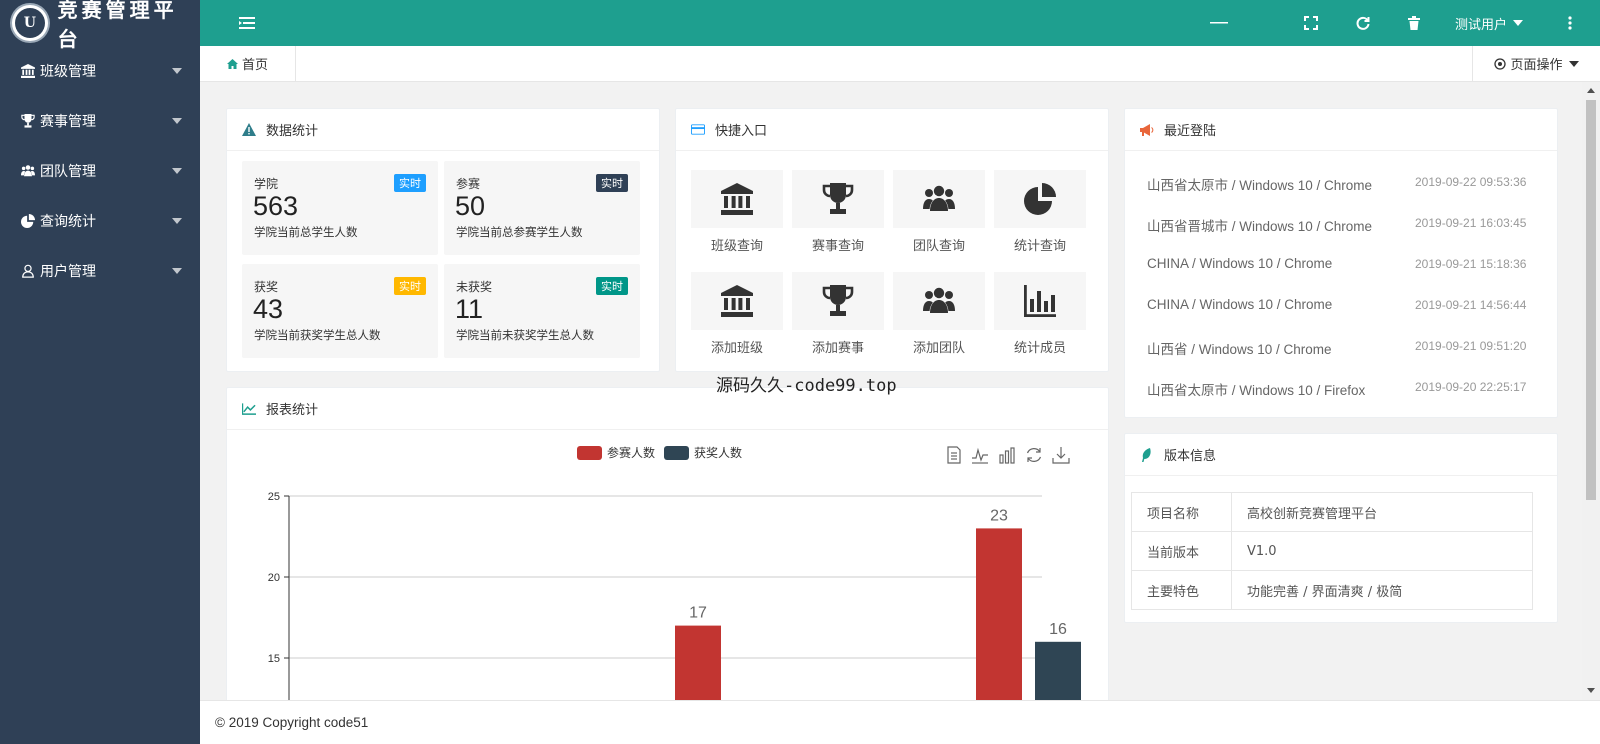 This screenshot has height=744, width=1600. What do you see at coordinates (1219, 23) in the screenshot?
I see `minus-icon` at bounding box center [1219, 23].